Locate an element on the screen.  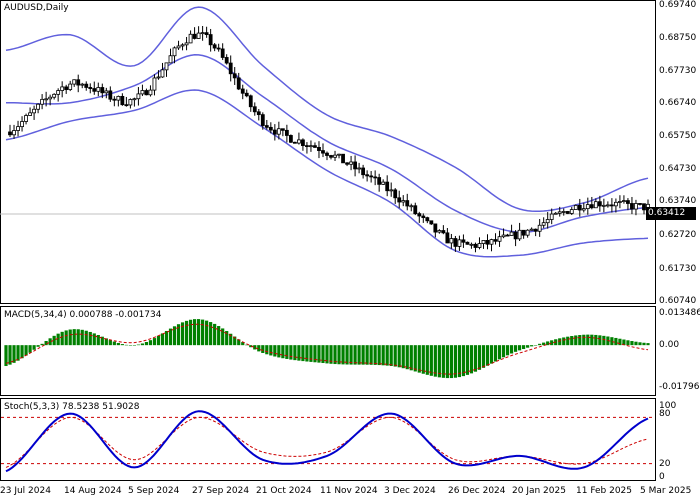
price-tick: 0.65750 is located at coordinates (678, 136).